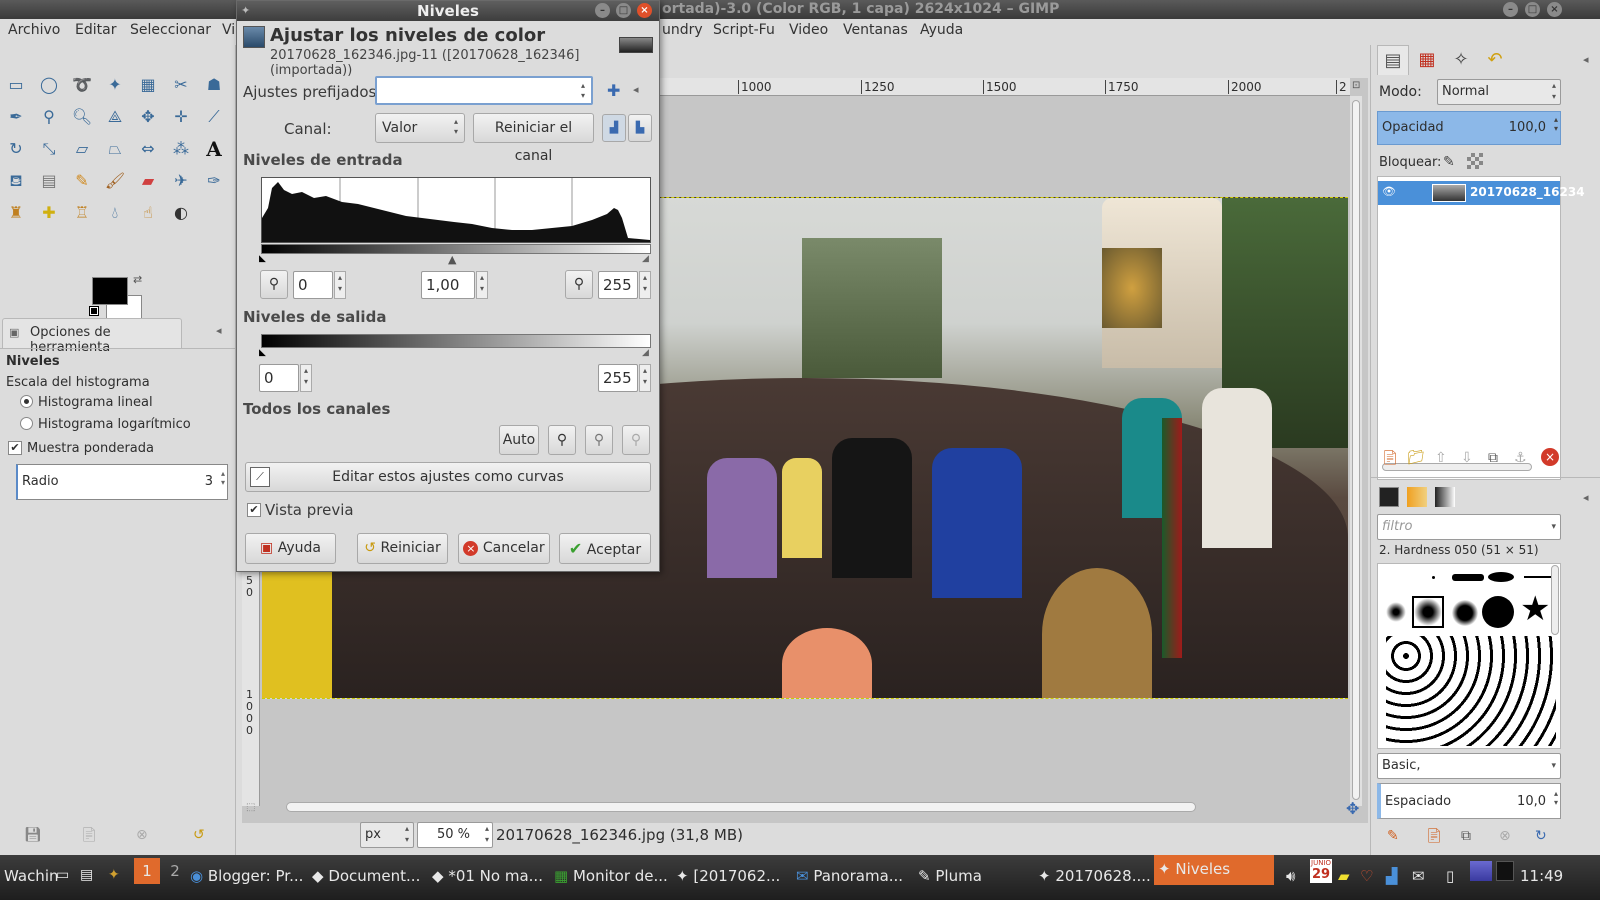  What do you see at coordinates (92, 336) in the screenshot?
I see `tab-tool-options: ▣ Opciones de herramienta` at bounding box center [92, 336].